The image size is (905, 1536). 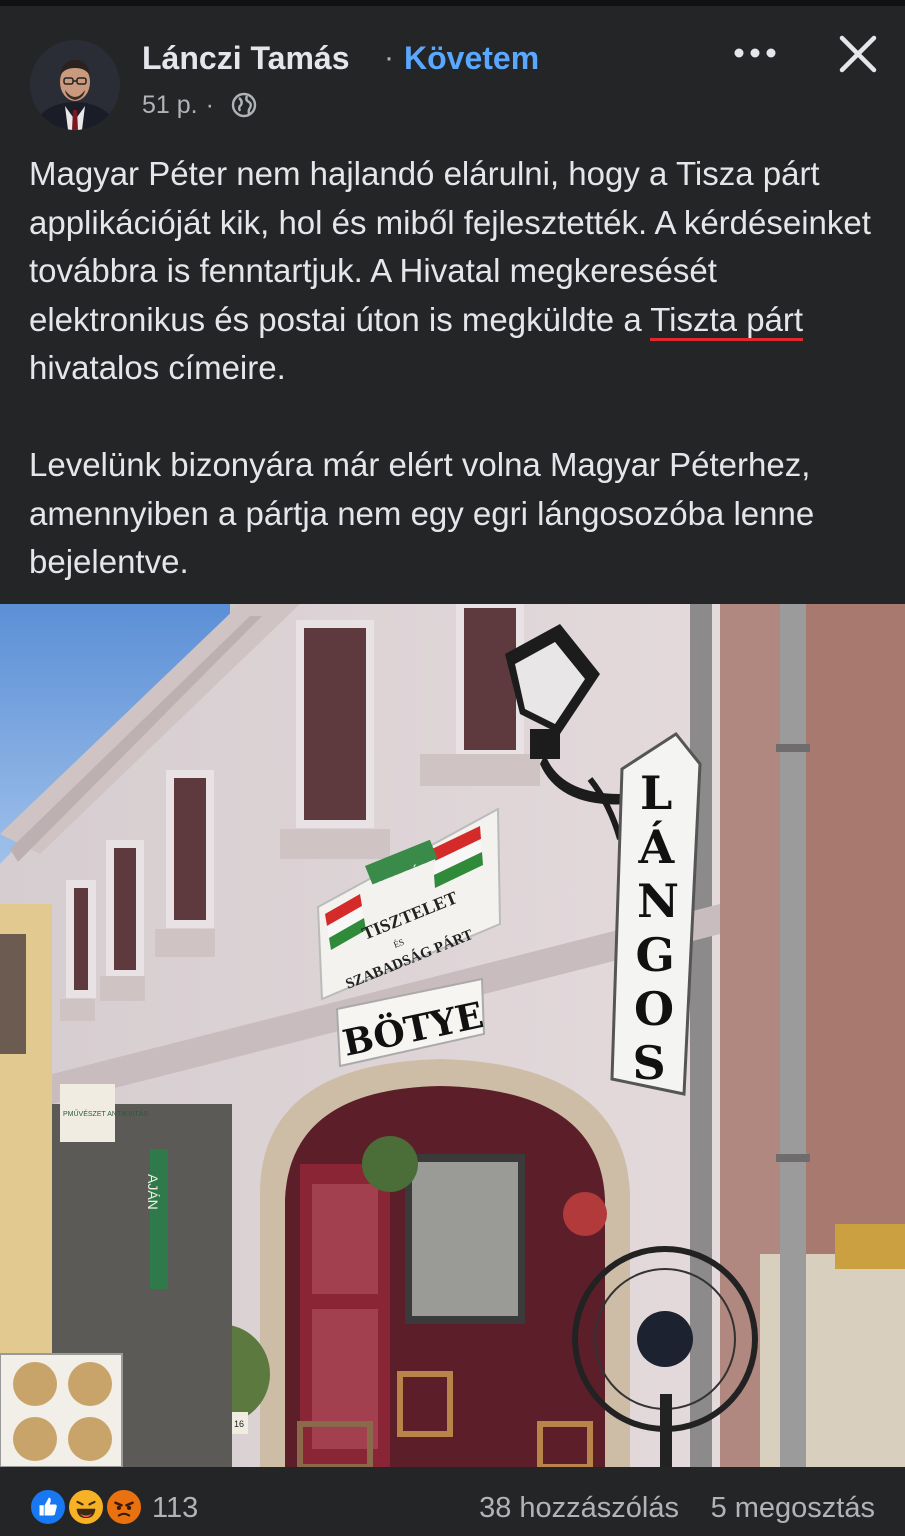 What do you see at coordinates (858, 54) in the screenshot?
I see `close-icon` at bounding box center [858, 54].